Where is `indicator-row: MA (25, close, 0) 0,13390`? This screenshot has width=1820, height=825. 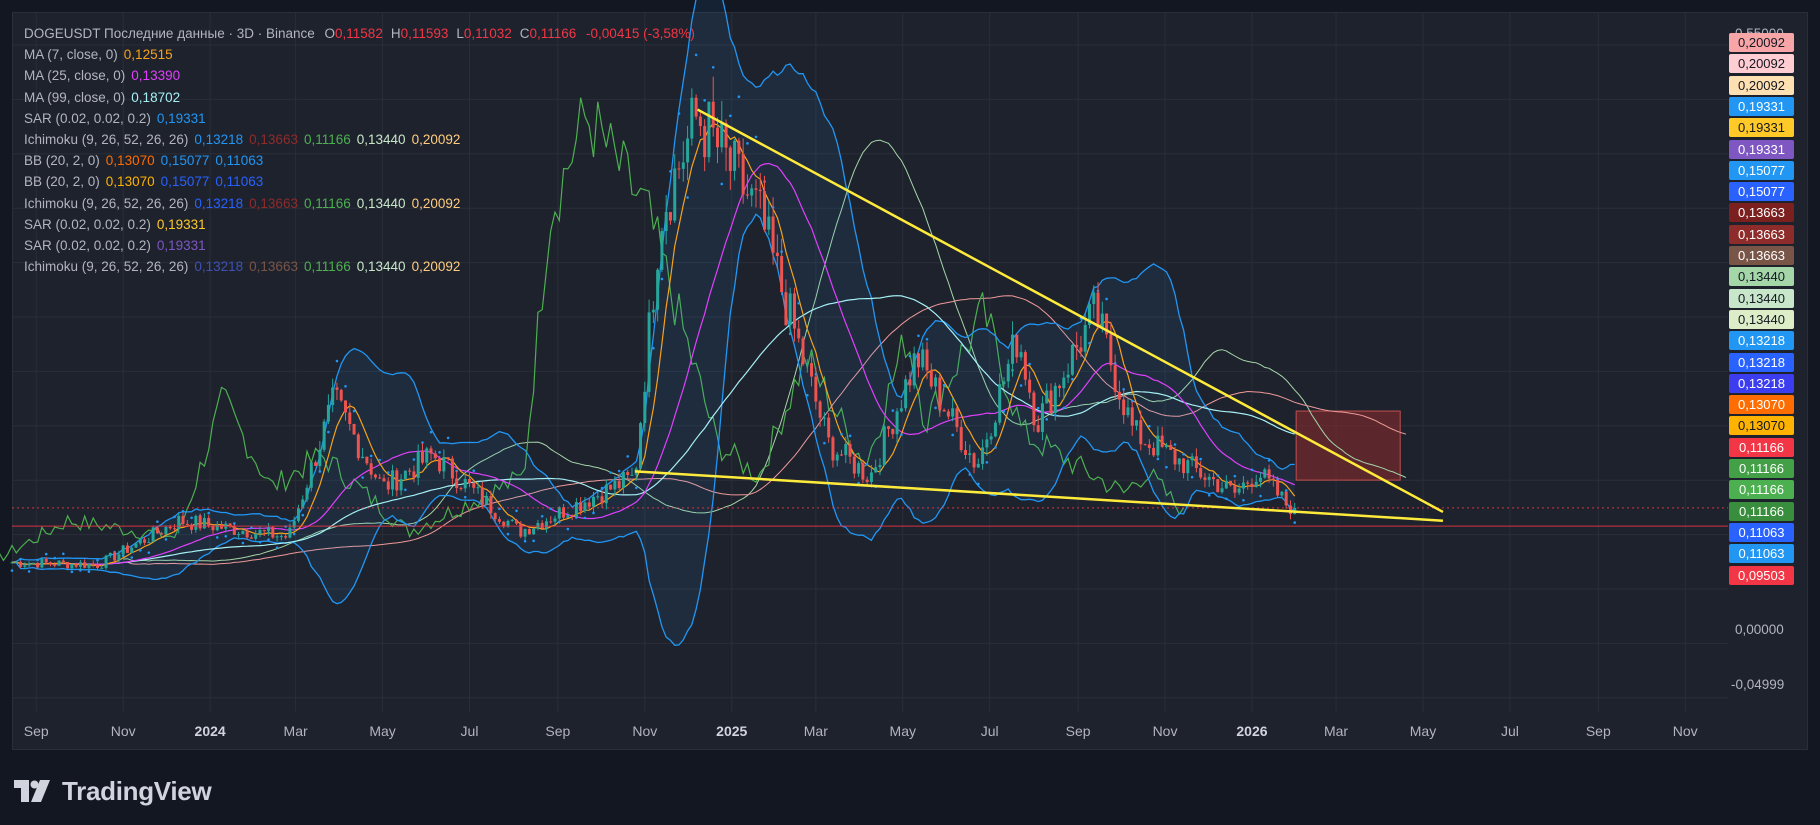 indicator-row: MA (25, close, 0) 0,13390 is located at coordinates (359, 75).